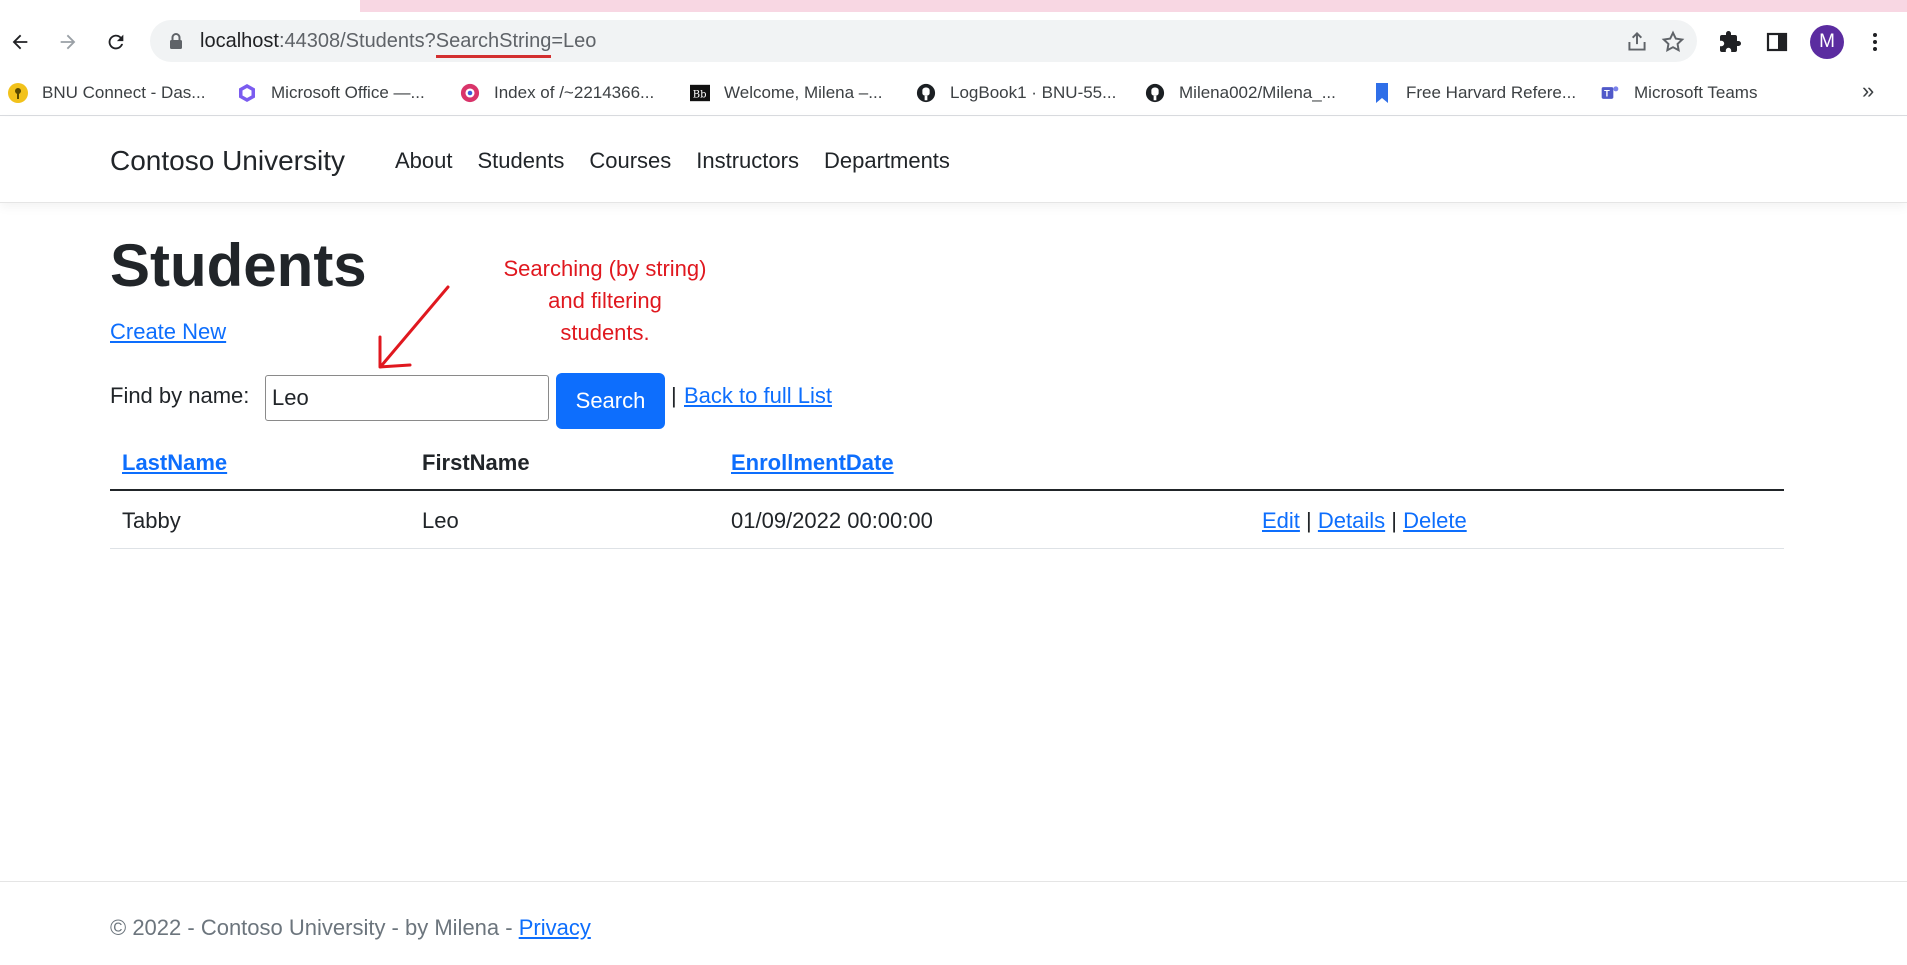 This screenshot has width=1907, height=965. What do you see at coordinates (630, 161) in the screenshot?
I see `nav-link-courses: Courses` at bounding box center [630, 161].